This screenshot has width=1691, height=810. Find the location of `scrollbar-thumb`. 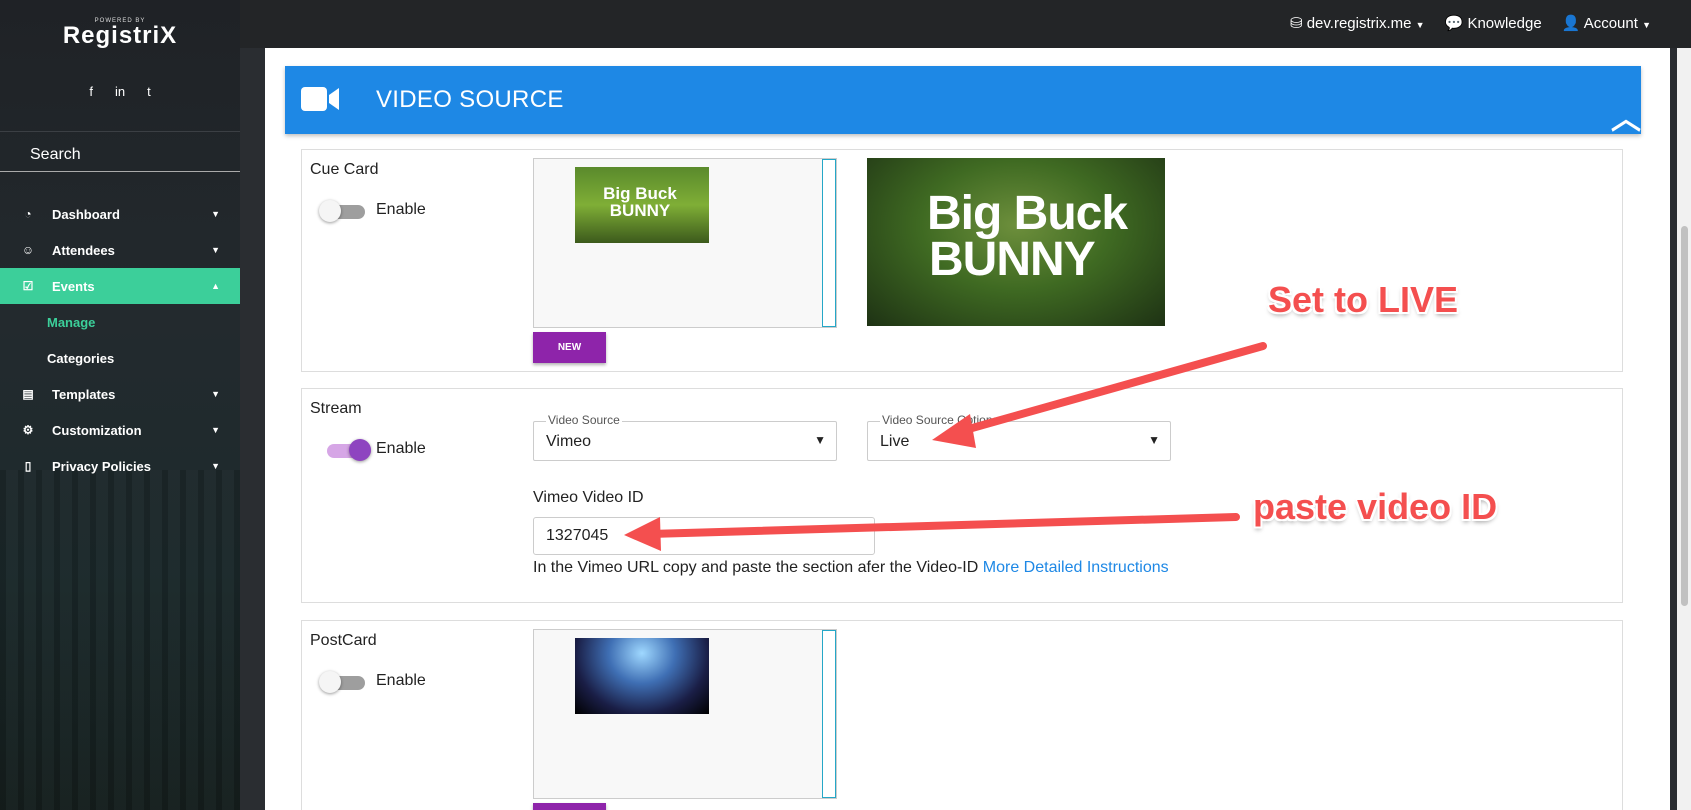

scrollbar-thumb is located at coordinates (1684, 416).